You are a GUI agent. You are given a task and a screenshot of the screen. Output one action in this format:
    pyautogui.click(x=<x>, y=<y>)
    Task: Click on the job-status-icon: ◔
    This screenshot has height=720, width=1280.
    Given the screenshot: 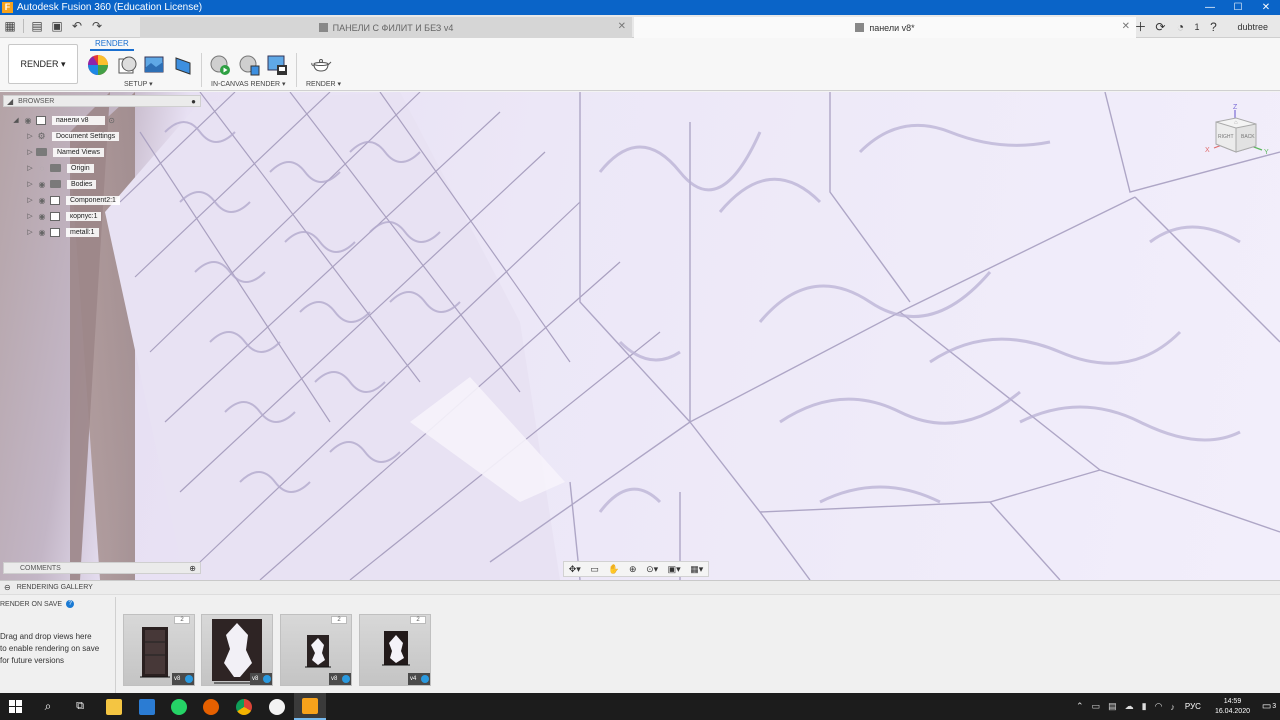 What is the action you would take?
    pyautogui.click(x=1180, y=27)
    